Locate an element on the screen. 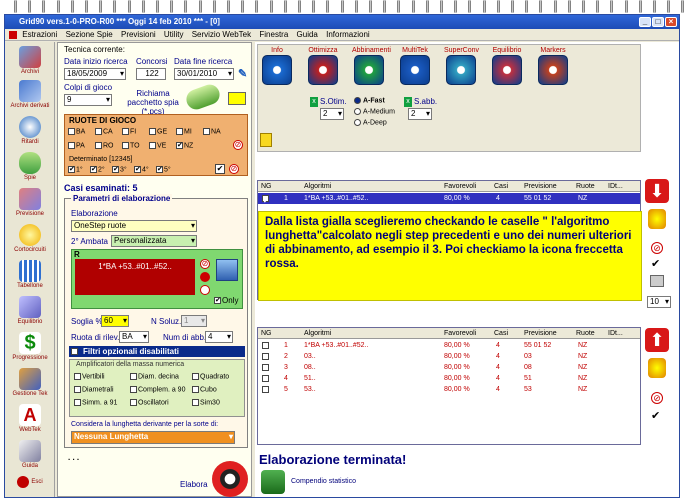 The height and width of the screenshot is (500, 684). determinato-3: ✔3° is located at coordinates (119, 169).